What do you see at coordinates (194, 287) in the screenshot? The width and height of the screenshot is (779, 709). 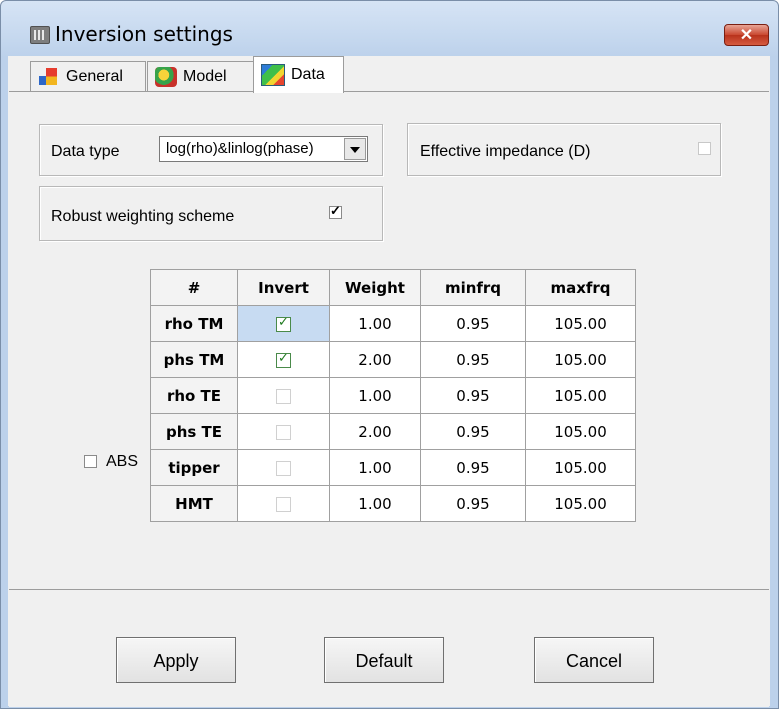 I see `column-header-name: #` at bounding box center [194, 287].